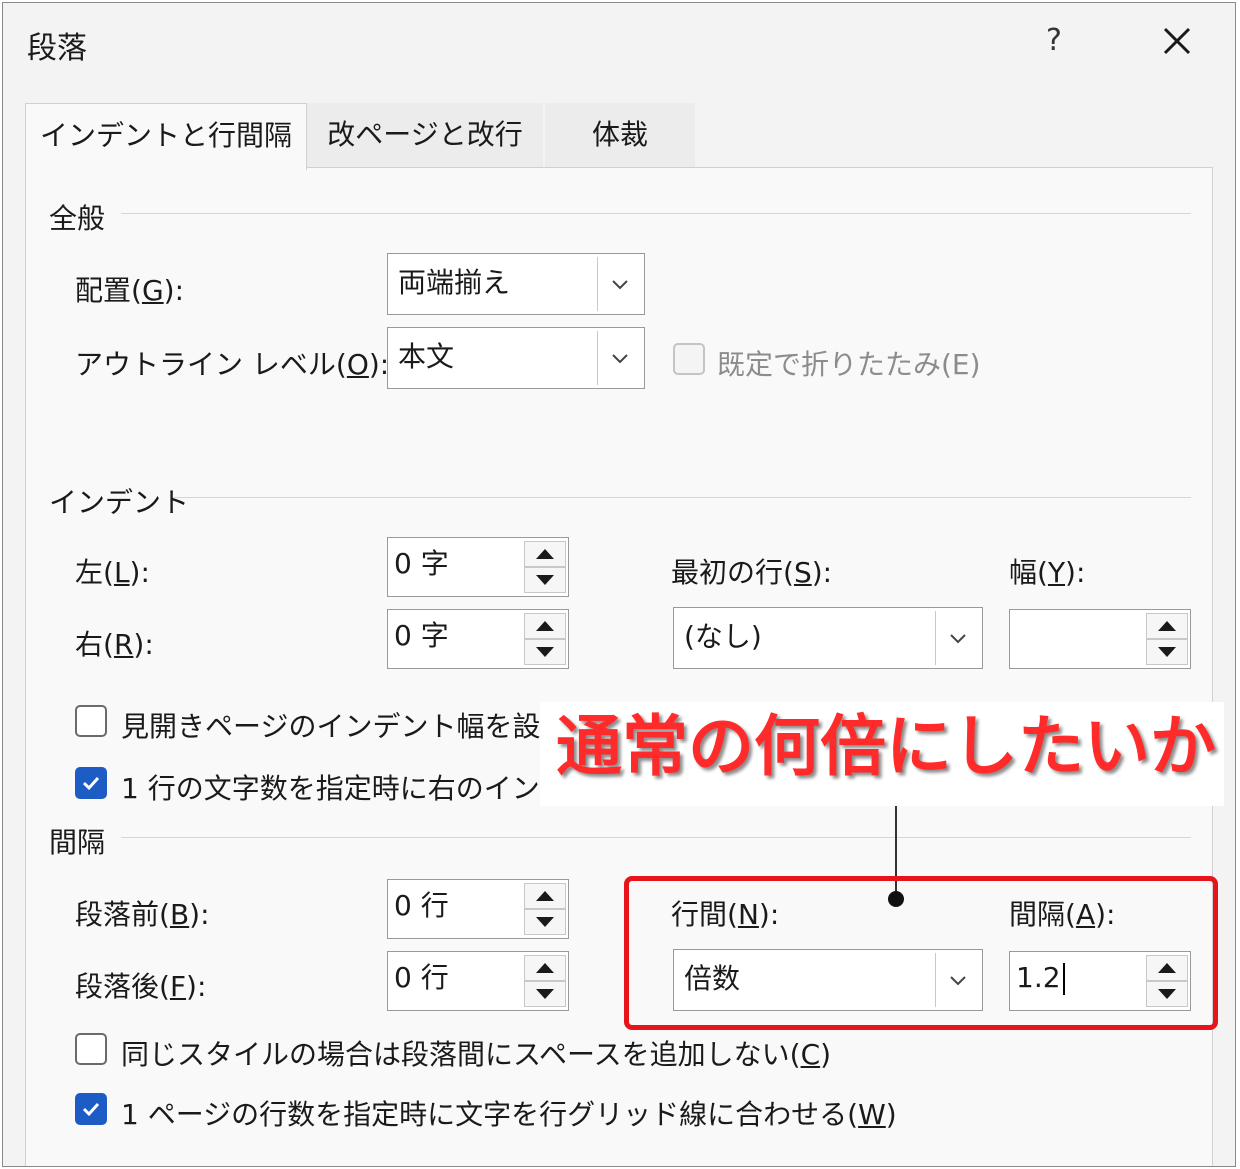  What do you see at coordinates (421, 563) in the screenshot?
I see `indent-left-value: 0 字` at bounding box center [421, 563].